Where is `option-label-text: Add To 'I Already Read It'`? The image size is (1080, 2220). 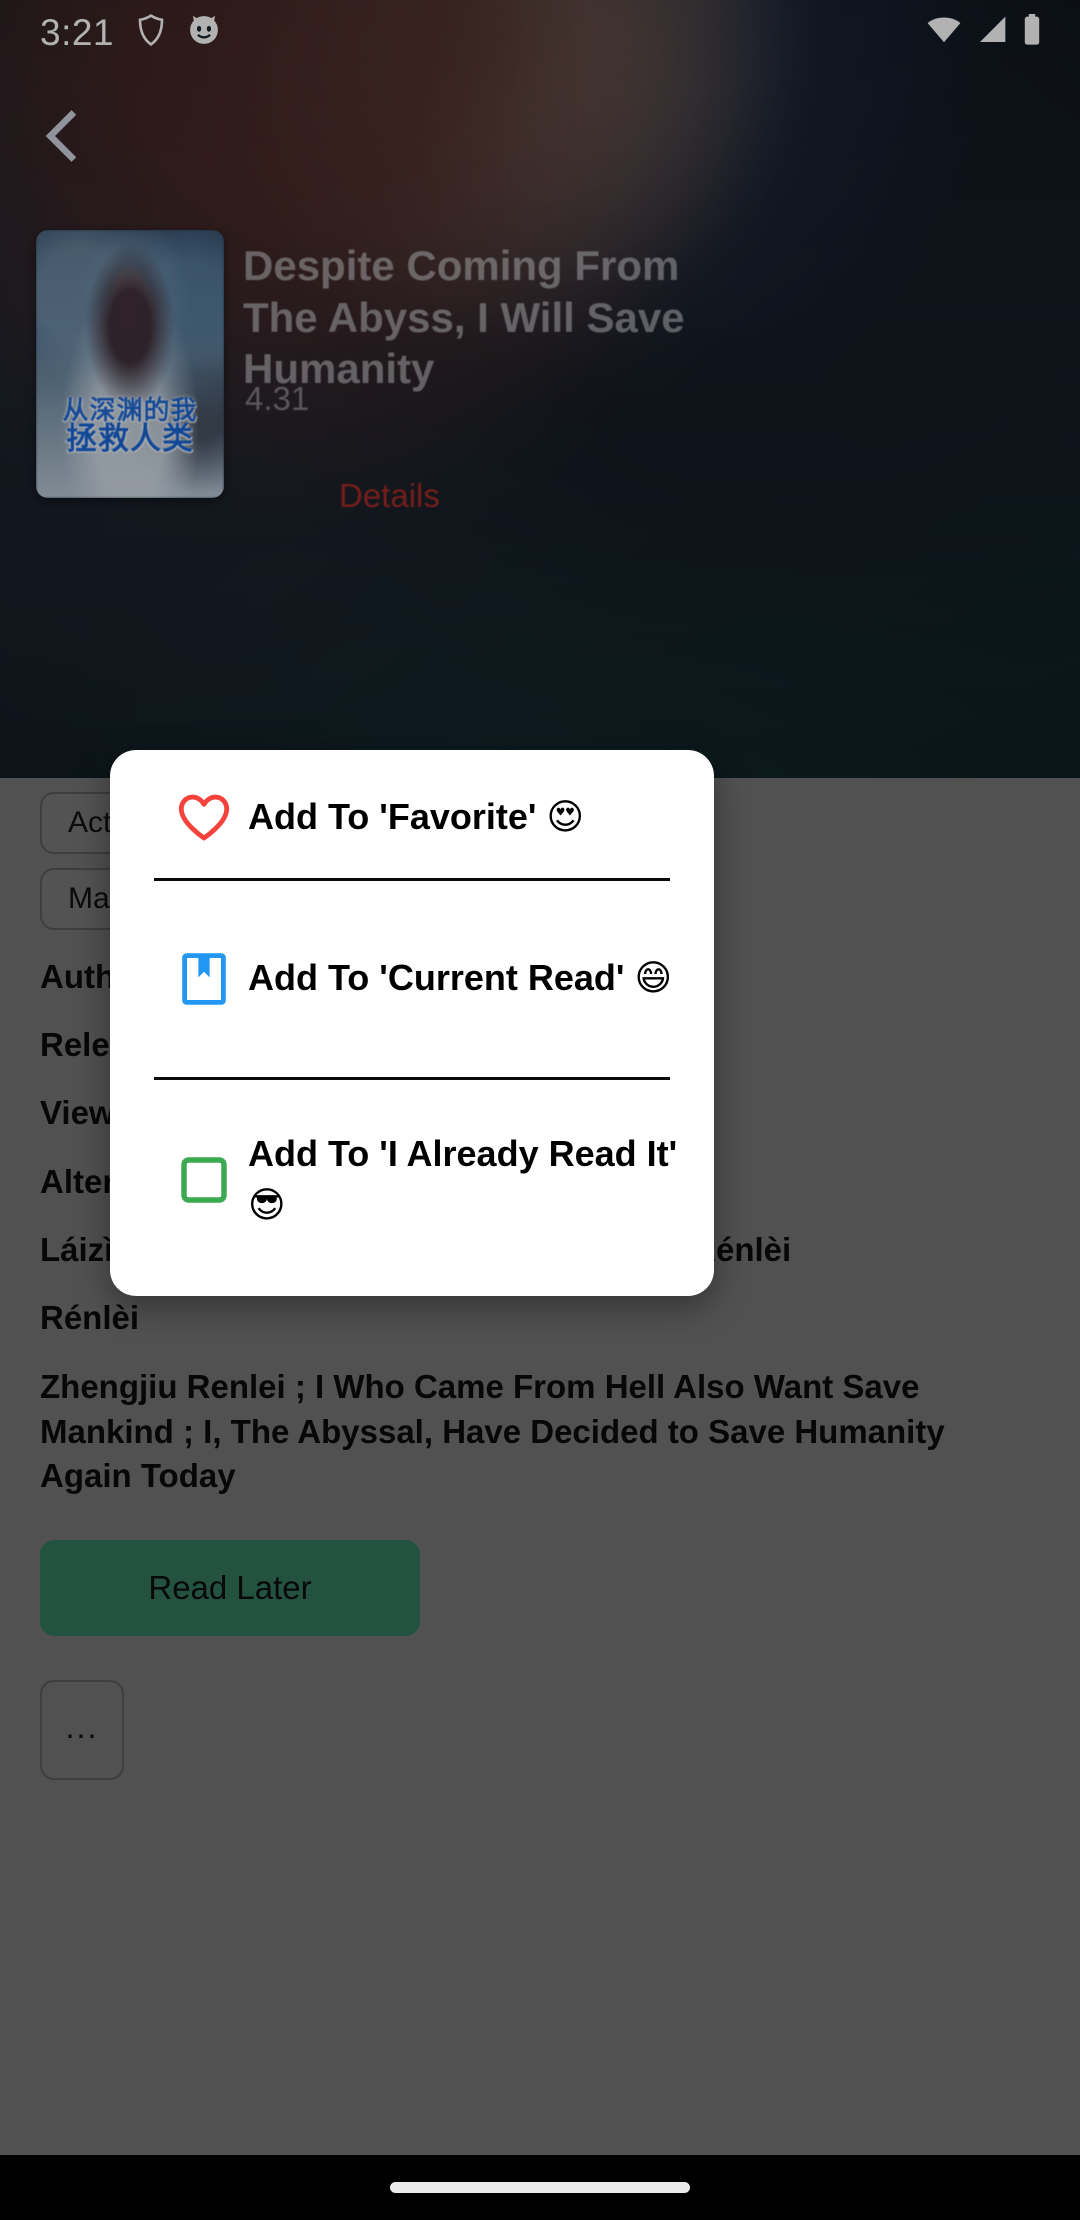 option-label-text: Add To 'I Already Read It' is located at coordinates (463, 1154).